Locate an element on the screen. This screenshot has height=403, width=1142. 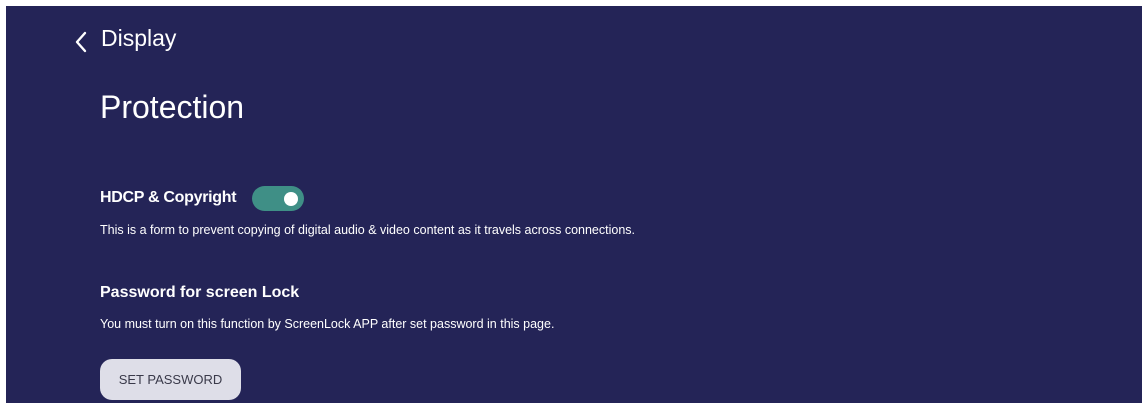
set-password-button: SET PASSWORD is located at coordinates (170, 379).